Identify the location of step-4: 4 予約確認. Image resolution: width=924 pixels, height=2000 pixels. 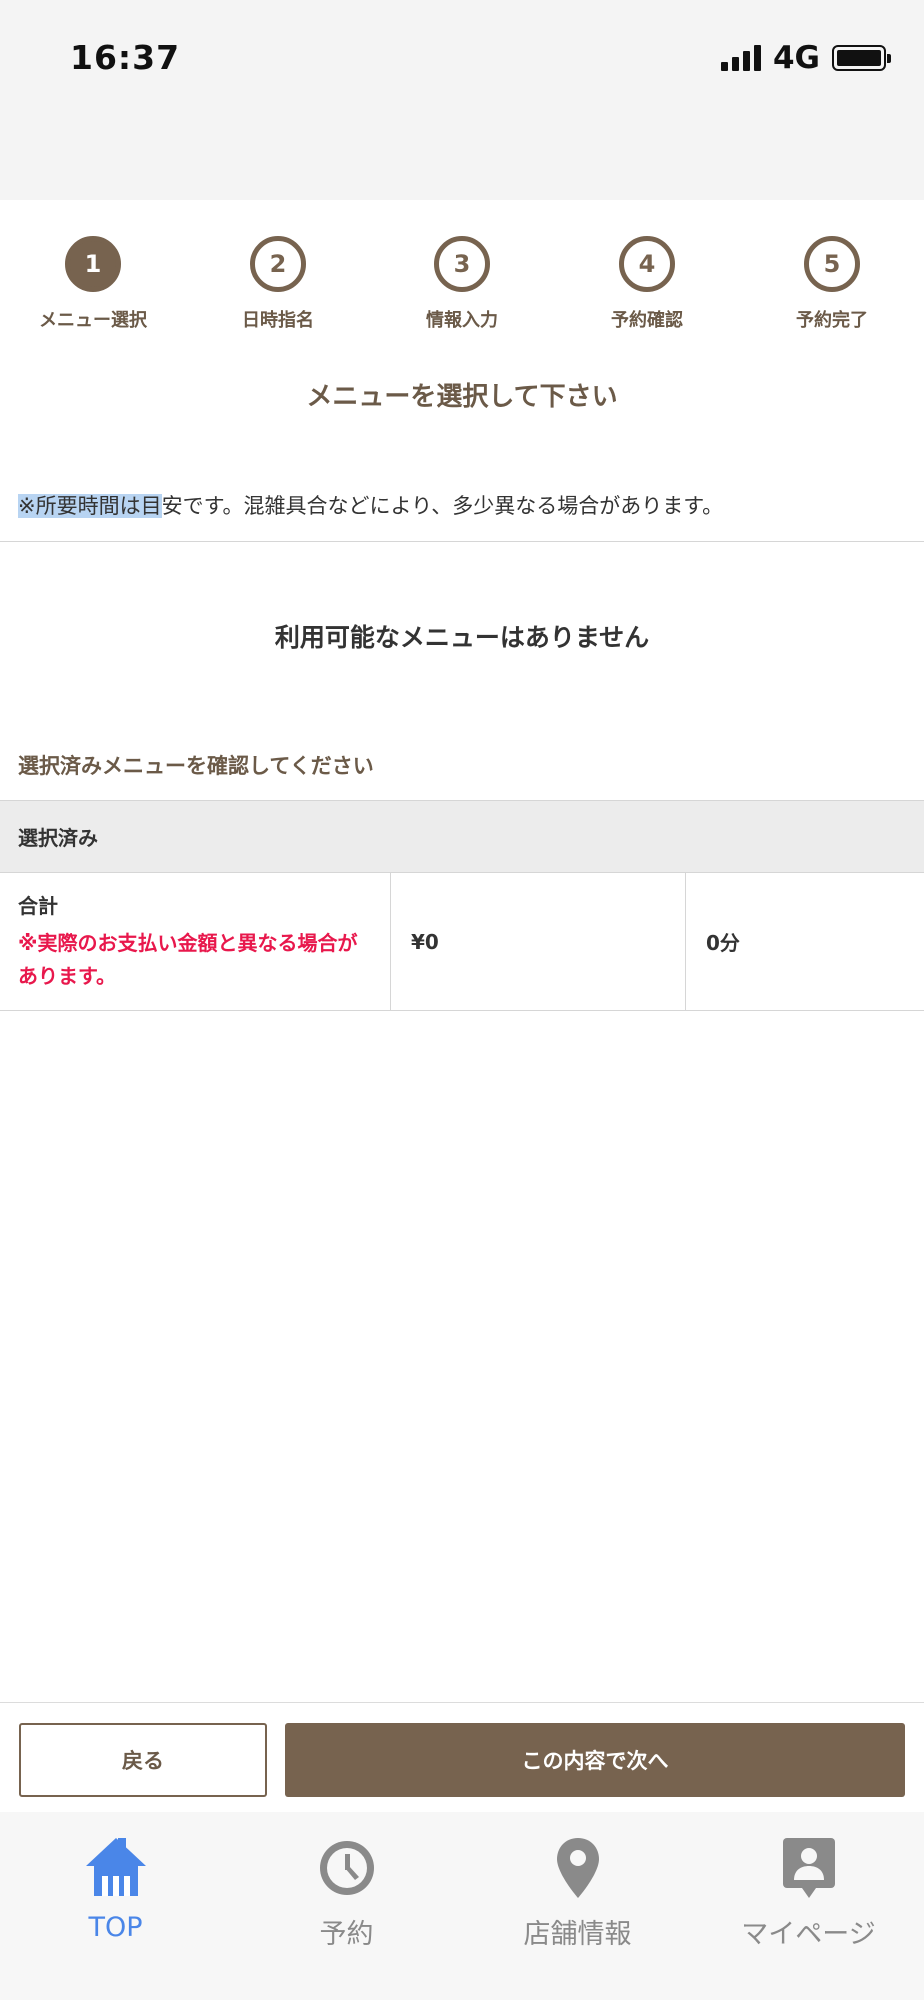
(647, 284).